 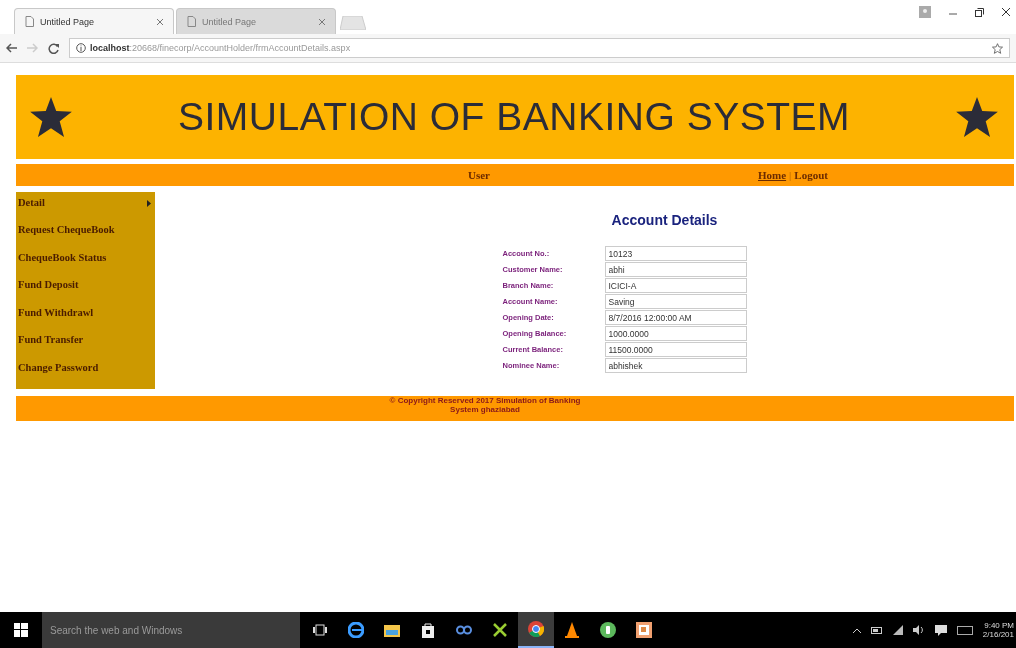 What do you see at coordinates (675, 301) in the screenshot?
I see `input-field: Saving` at bounding box center [675, 301].